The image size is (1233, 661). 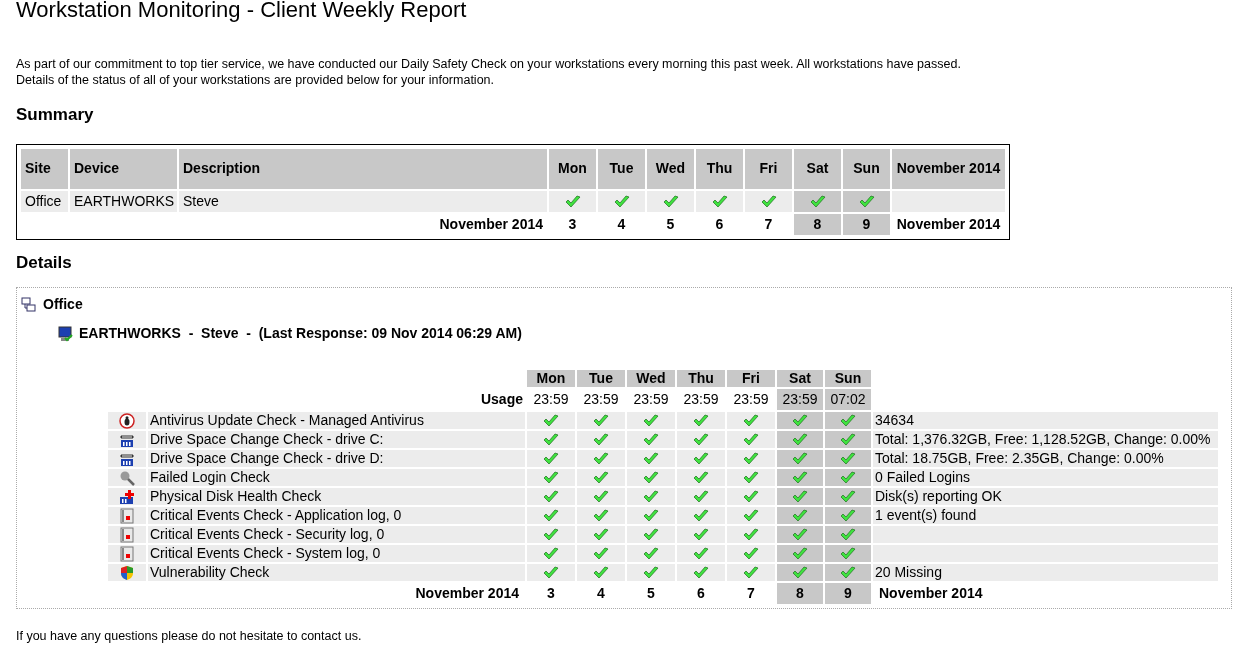 What do you see at coordinates (44, 201) in the screenshot?
I see `table-cell: Office` at bounding box center [44, 201].